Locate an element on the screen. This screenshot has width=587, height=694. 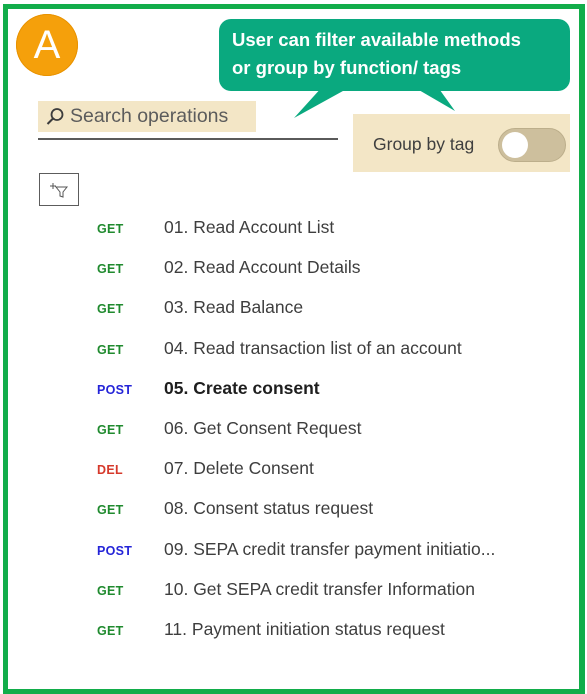
operation-label: 03. Read Balance is located at coordinates (234, 307).